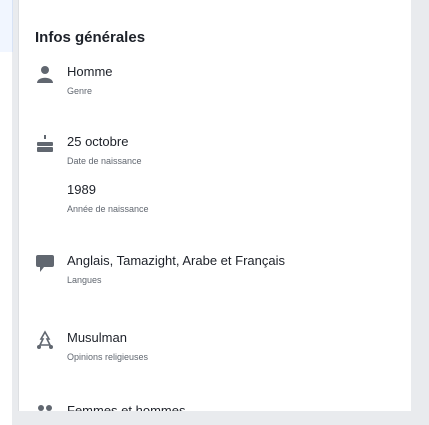  What do you see at coordinates (97, 337) in the screenshot?
I see `religion-value: Musulman` at bounding box center [97, 337].